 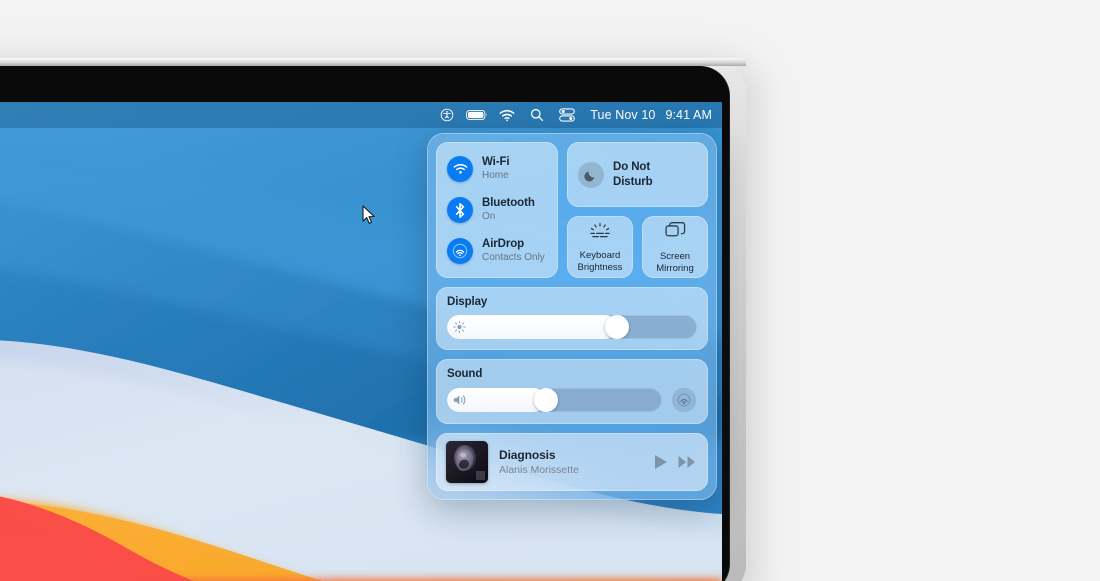 I want to click on display-slider-fill, so click(x=532, y=327).